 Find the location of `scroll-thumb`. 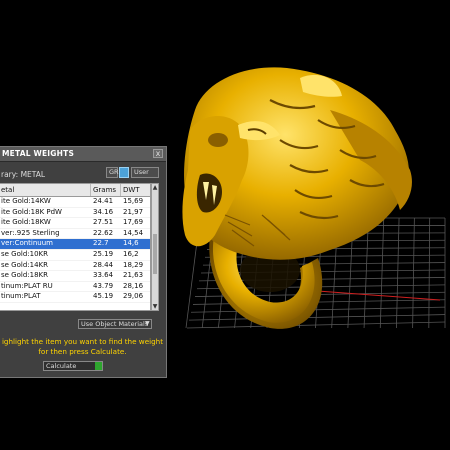

scroll-thumb is located at coordinates (155, 254).